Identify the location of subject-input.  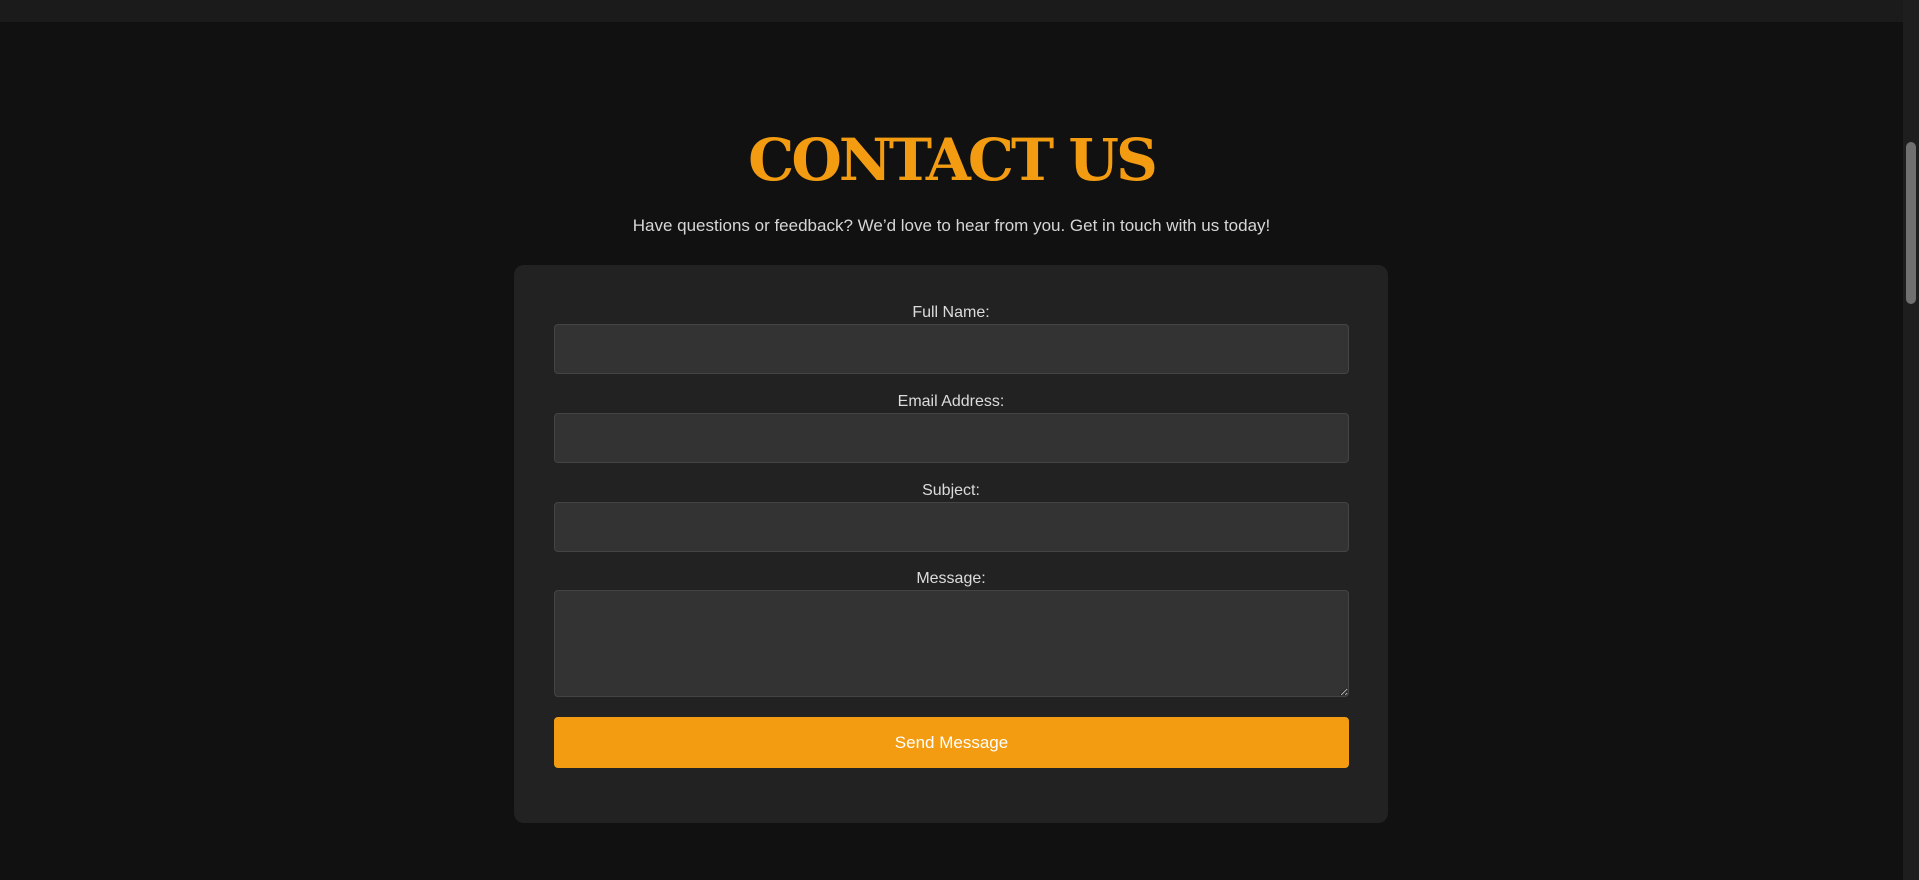
(951, 527).